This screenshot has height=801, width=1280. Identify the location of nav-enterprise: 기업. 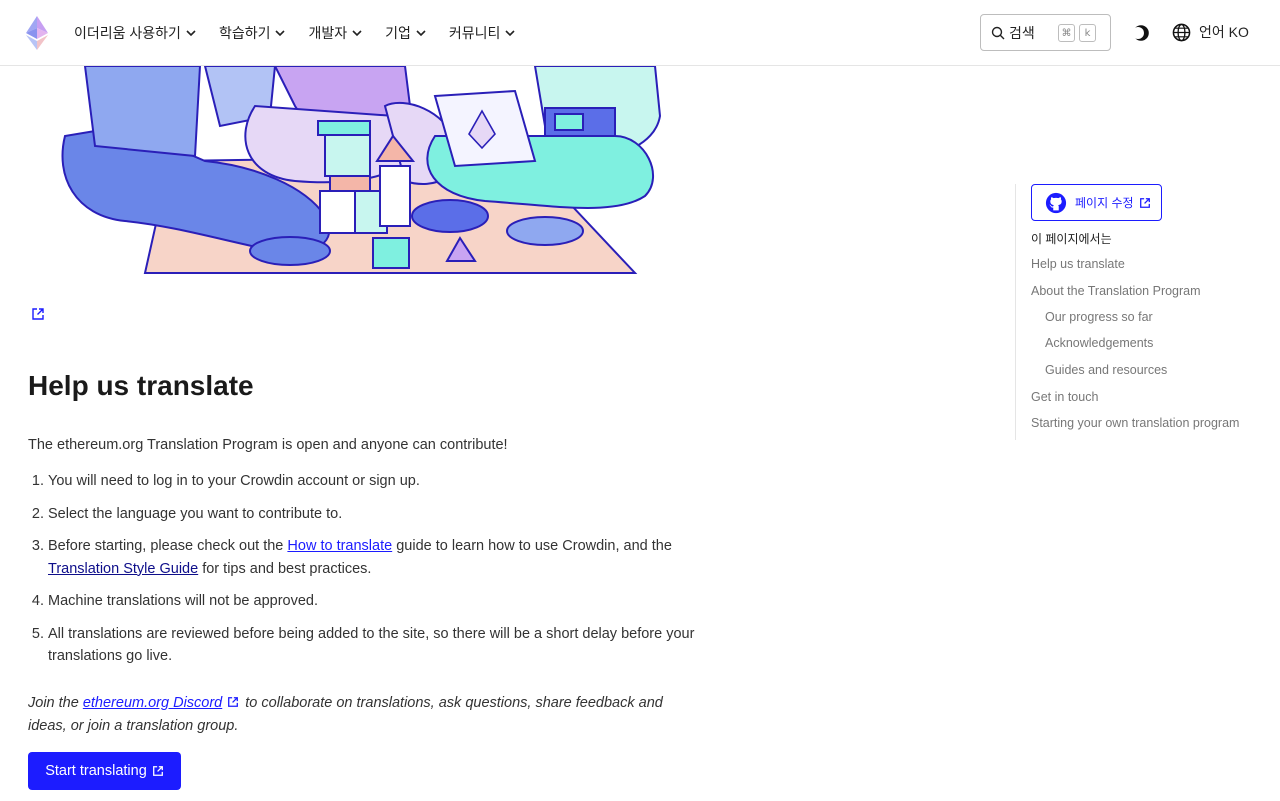
(406, 33).